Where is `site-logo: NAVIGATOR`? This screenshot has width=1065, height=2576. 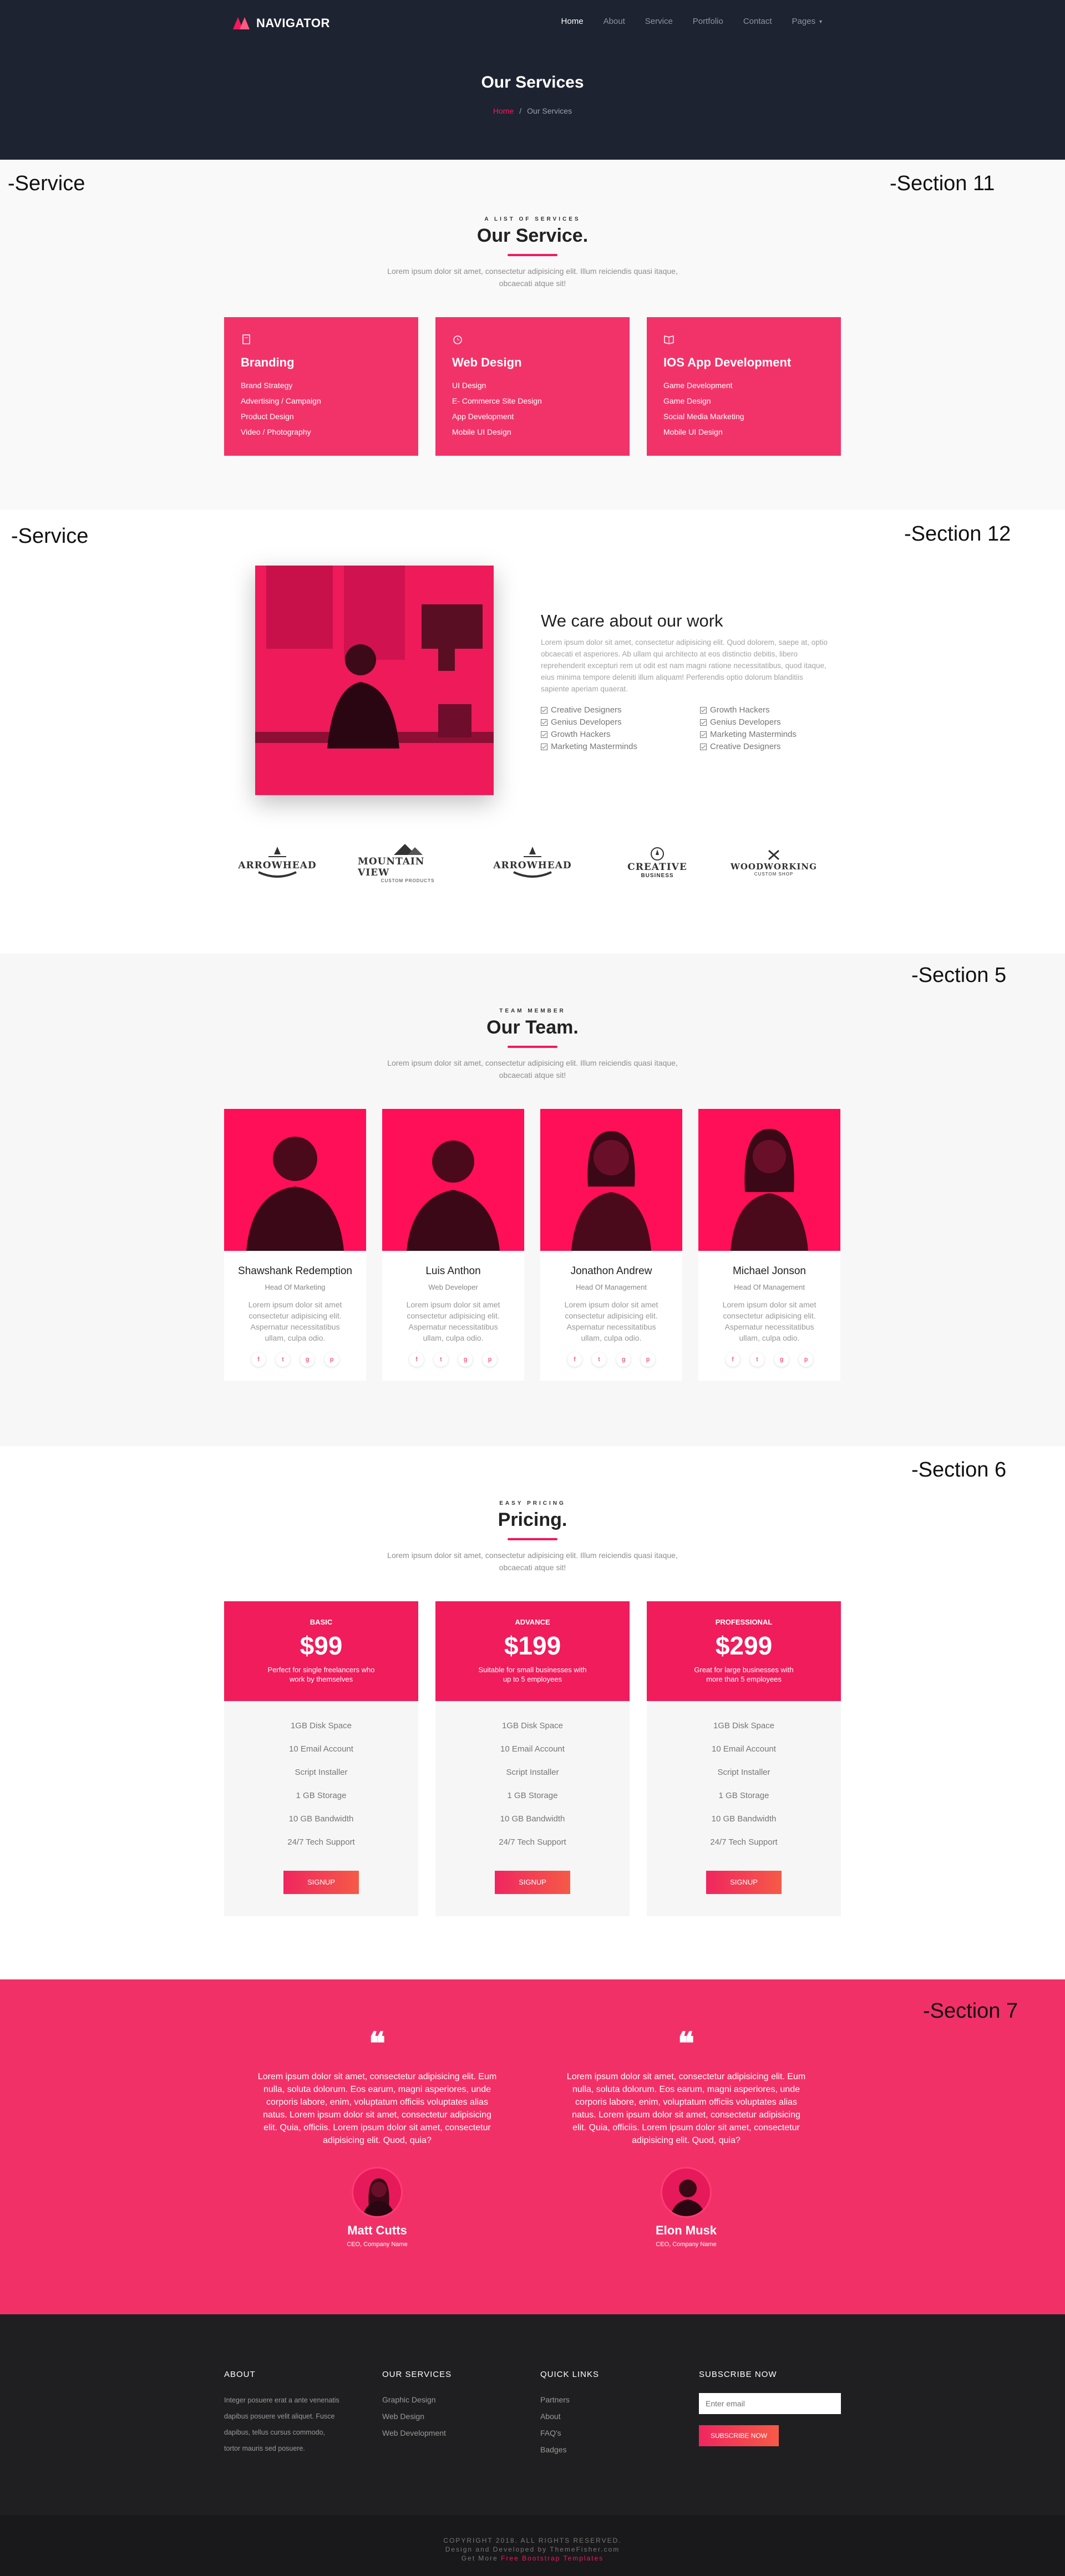
site-logo: NAVIGATOR is located at coordinates (281, 23).